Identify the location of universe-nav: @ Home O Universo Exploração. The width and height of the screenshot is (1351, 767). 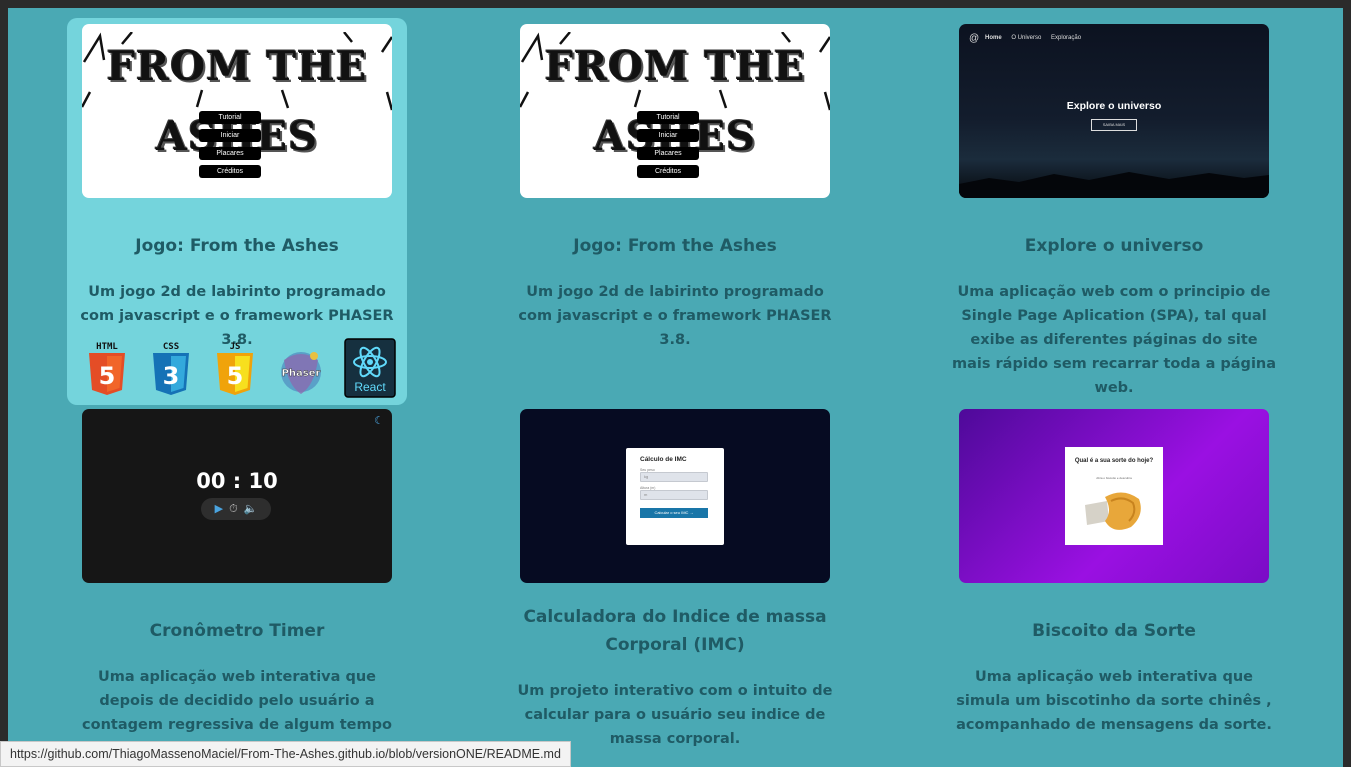
(1029, 38).